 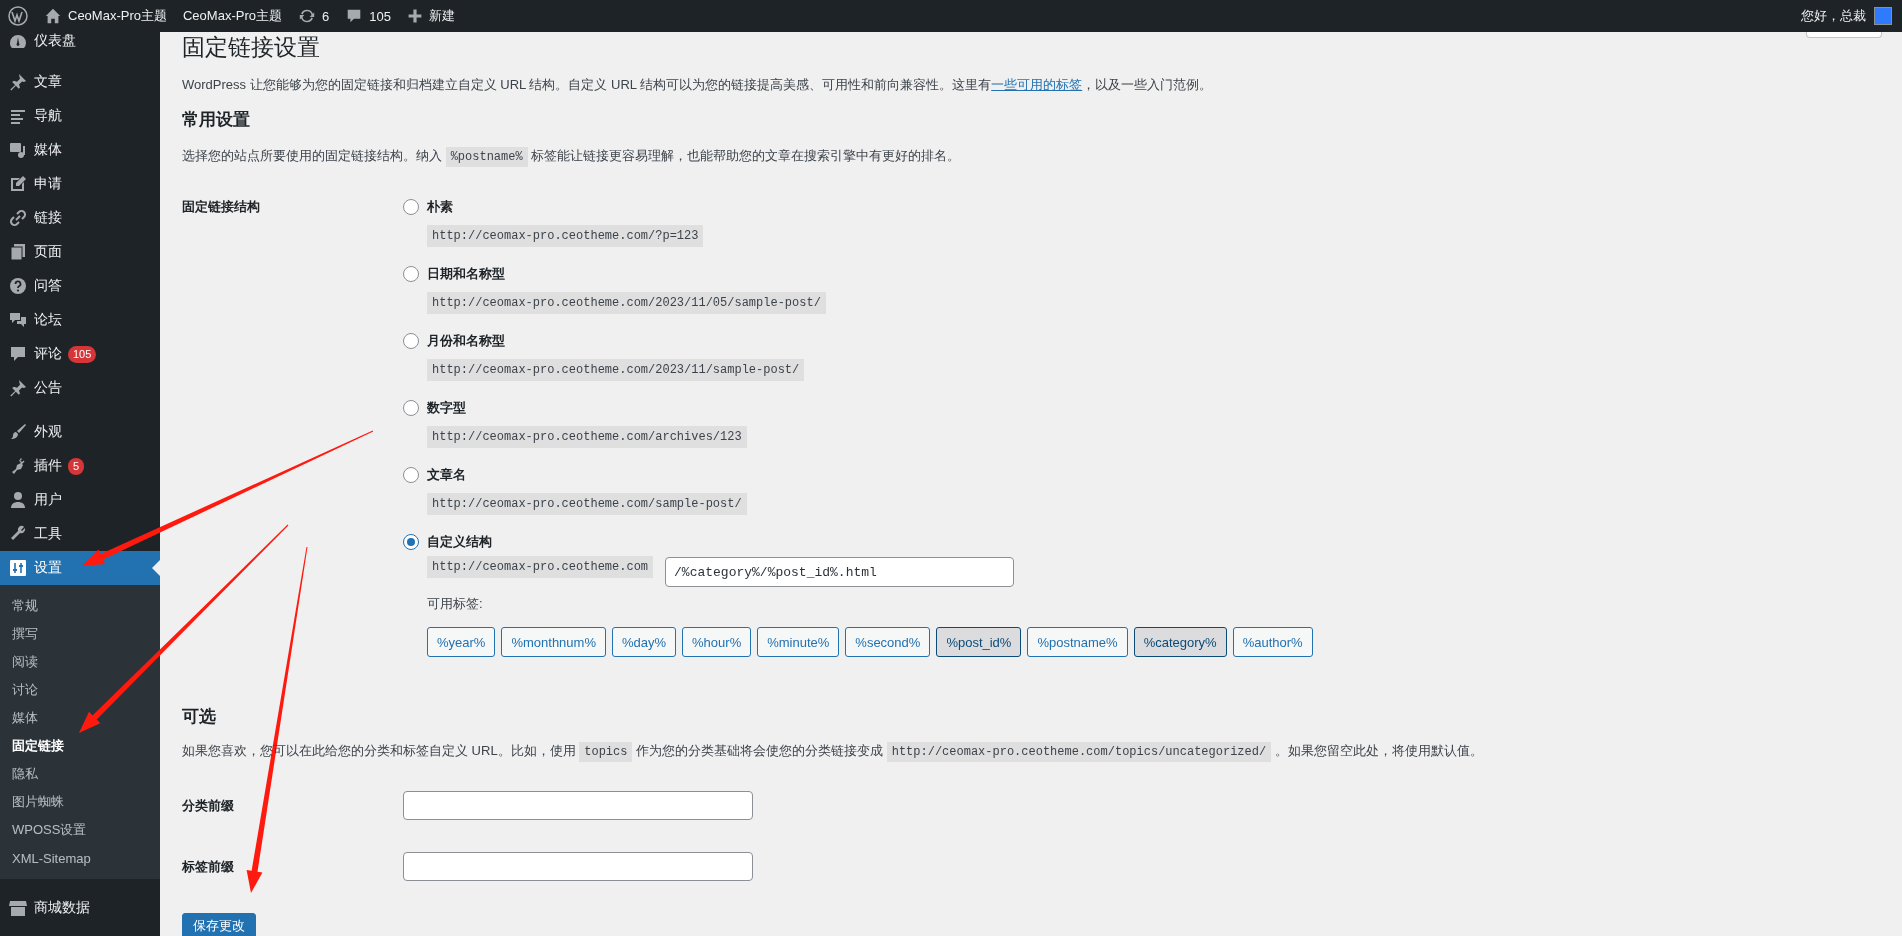 I want to click on example-url: http://ceomax-pro.ceotheme.com/sample-post/, so click(x=587, y=504).